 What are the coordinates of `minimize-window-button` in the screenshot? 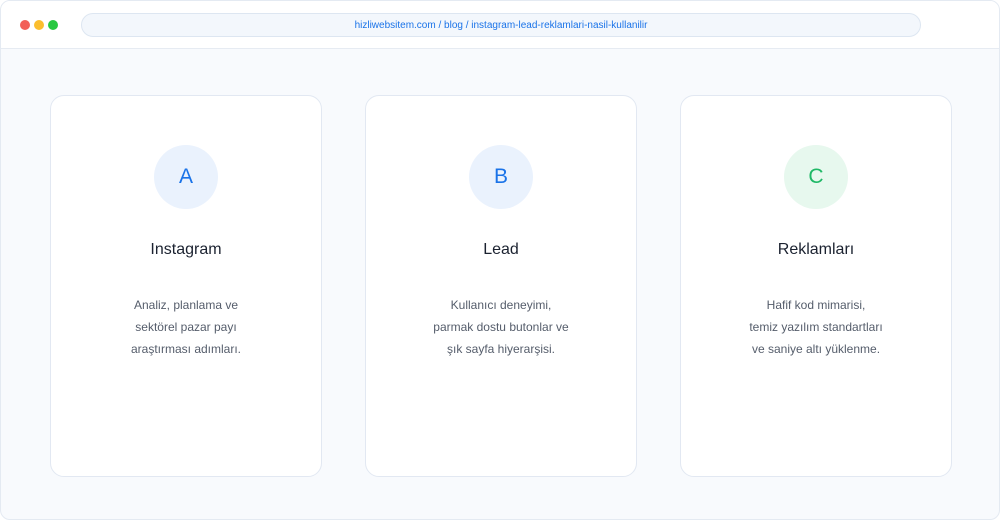 It's located at (39, 25).